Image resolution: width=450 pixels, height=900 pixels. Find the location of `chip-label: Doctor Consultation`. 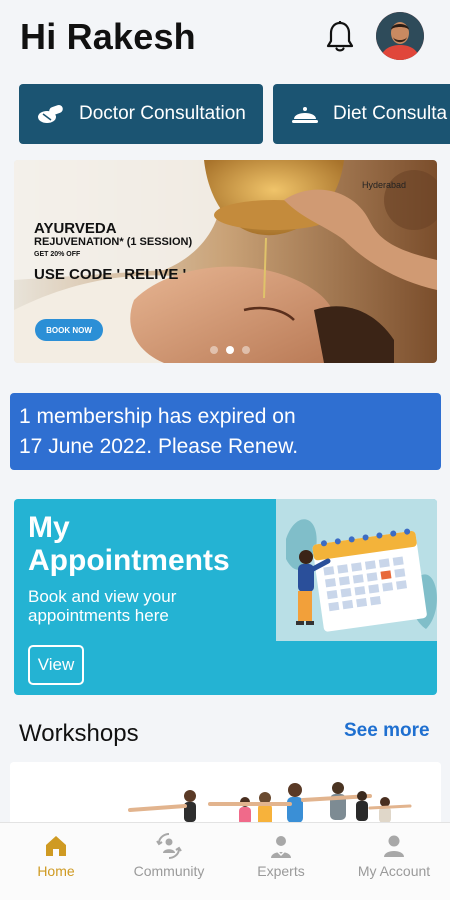

chip-label: Doctor Consultation is located at coordinates (162, 113).